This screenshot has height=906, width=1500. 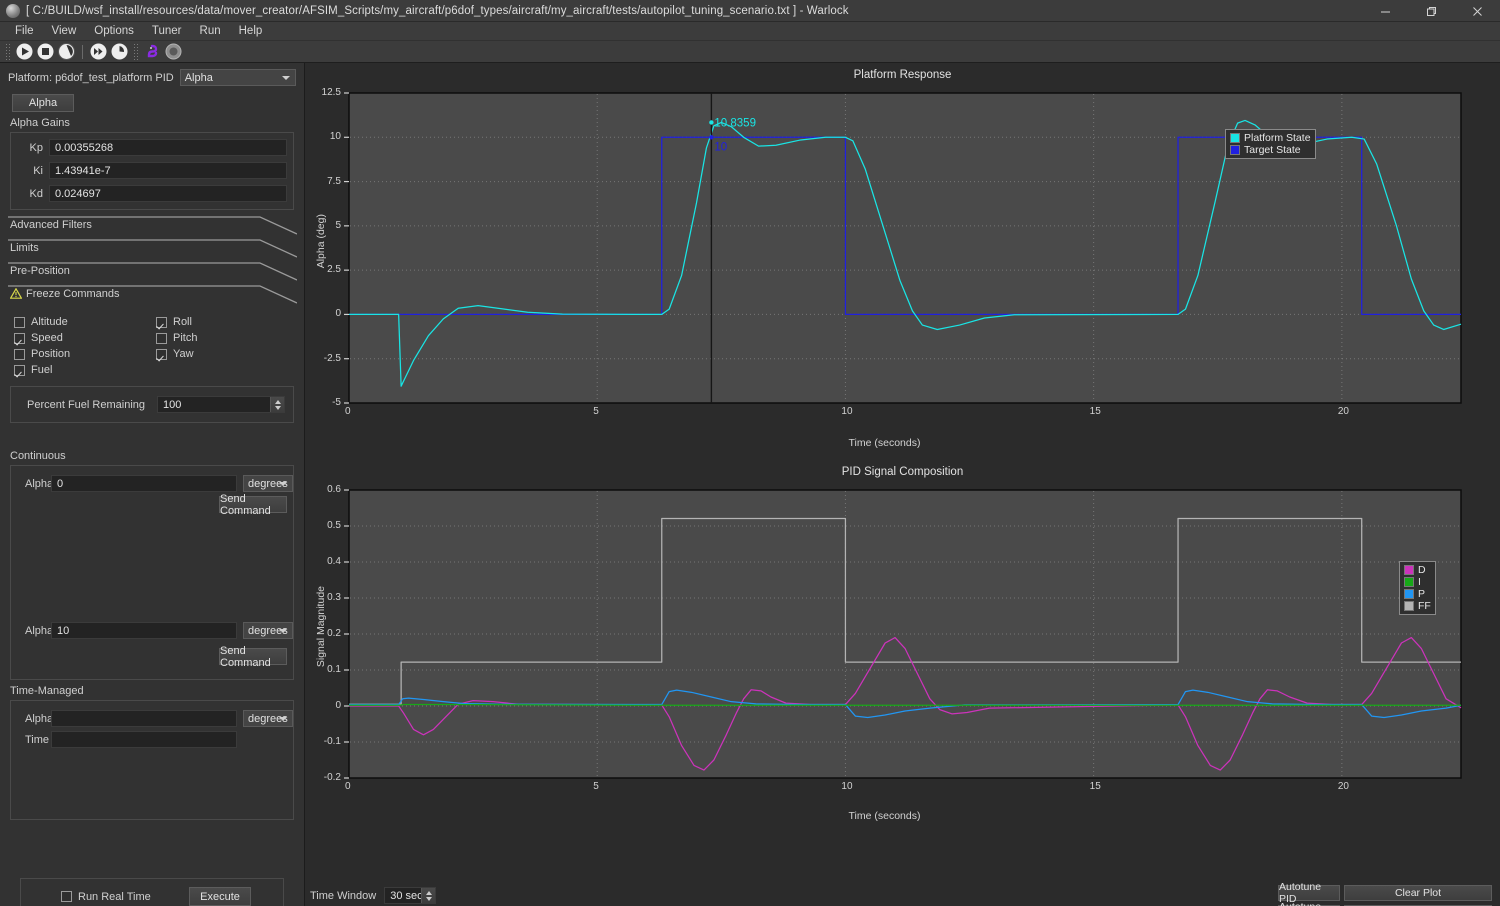 I want to click on checkbox-fuel-box, so click(x=19, y=370).